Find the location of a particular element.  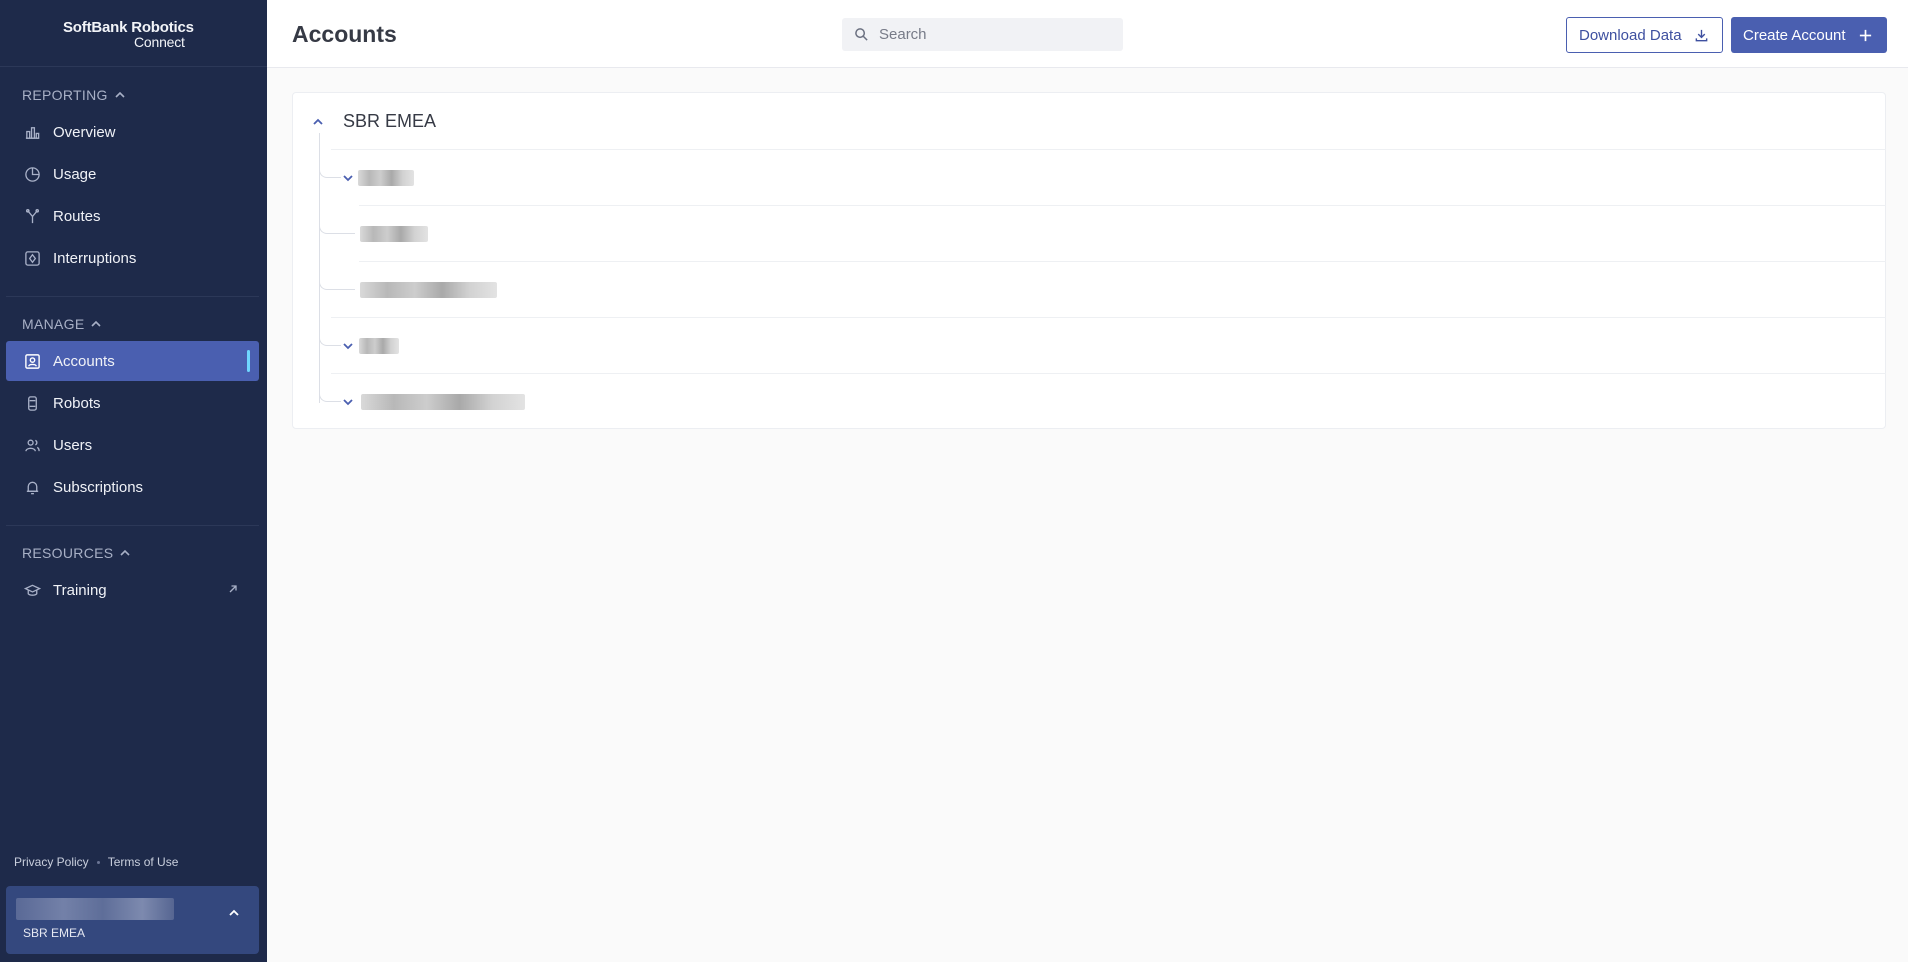

account-switcher: SBR EMEA is located at coordinates (132, 920).